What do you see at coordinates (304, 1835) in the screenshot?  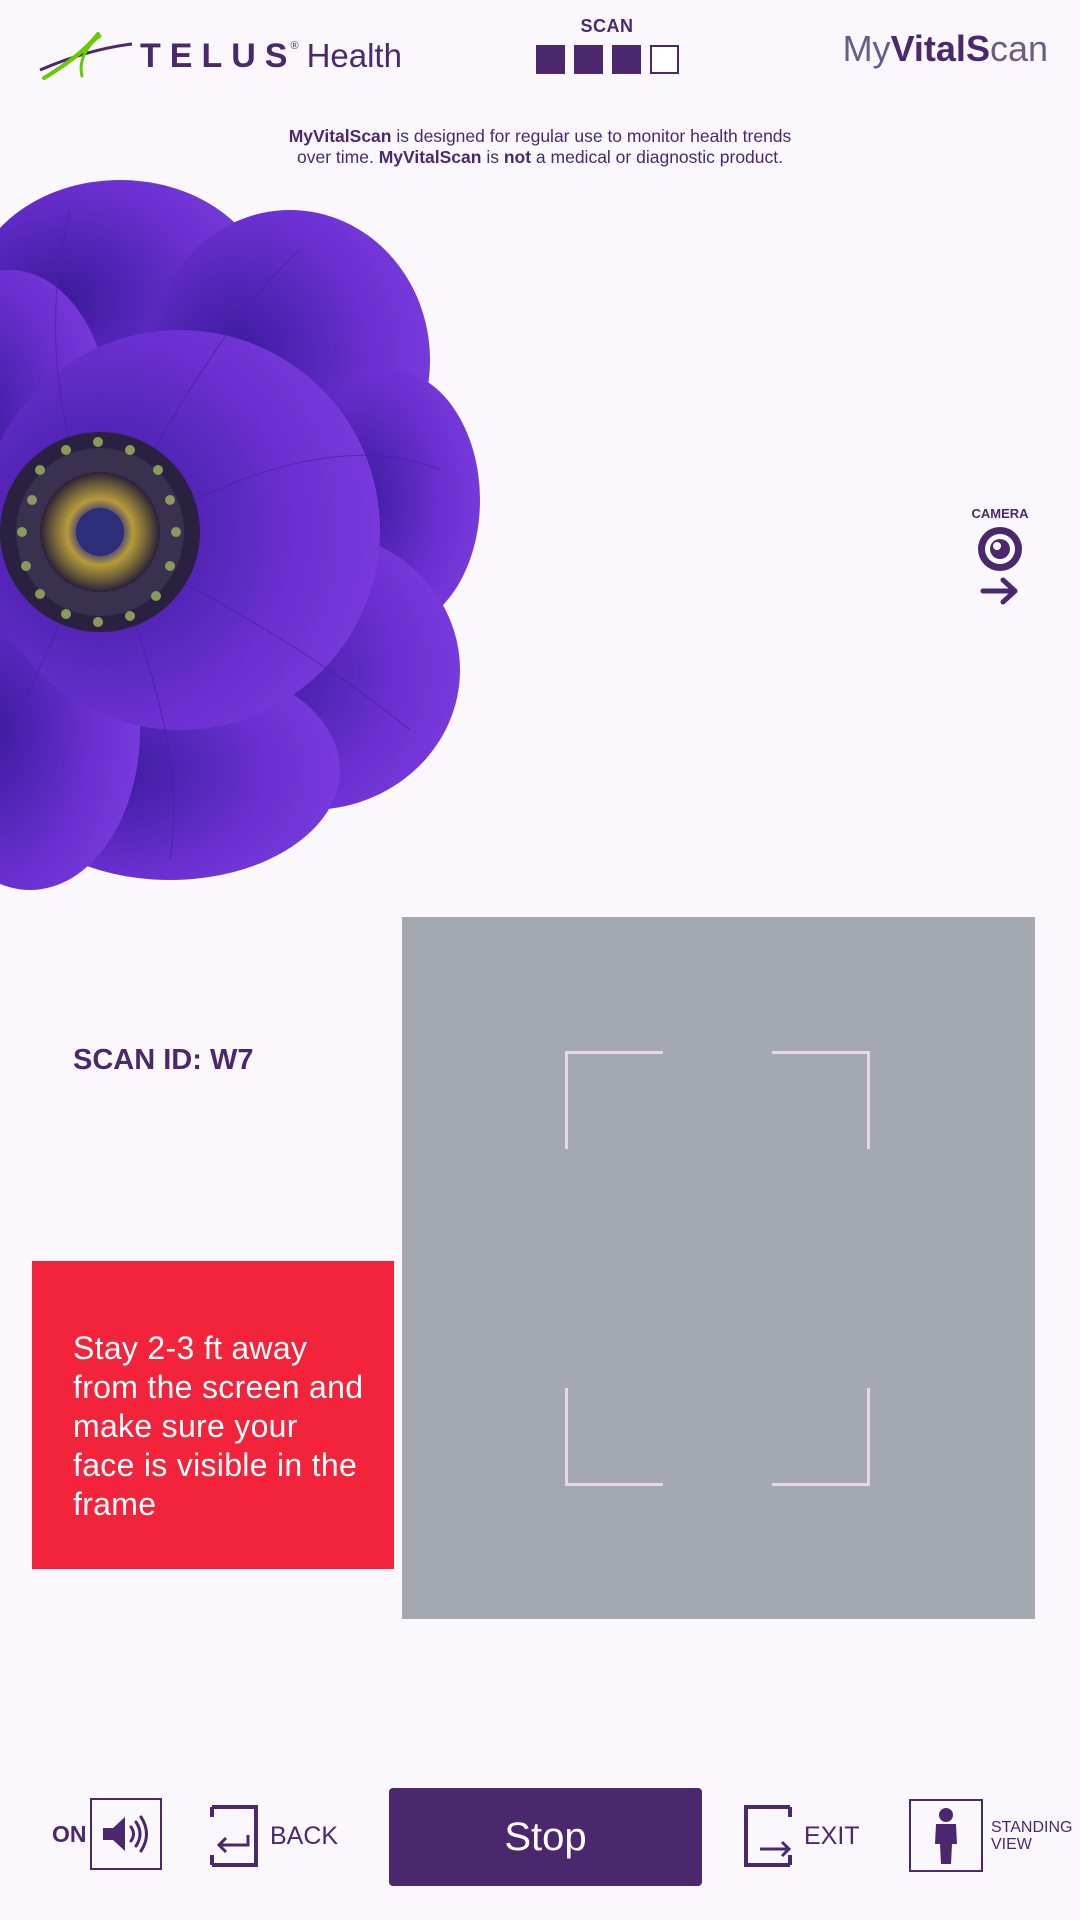 I see `back-label: BACK` at bounding box center [304, 1835].